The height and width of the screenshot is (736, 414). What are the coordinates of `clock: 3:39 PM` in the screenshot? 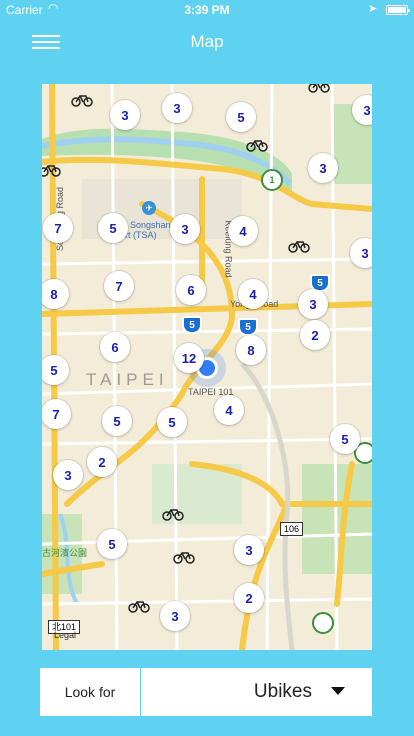 It's located at (207, 10).